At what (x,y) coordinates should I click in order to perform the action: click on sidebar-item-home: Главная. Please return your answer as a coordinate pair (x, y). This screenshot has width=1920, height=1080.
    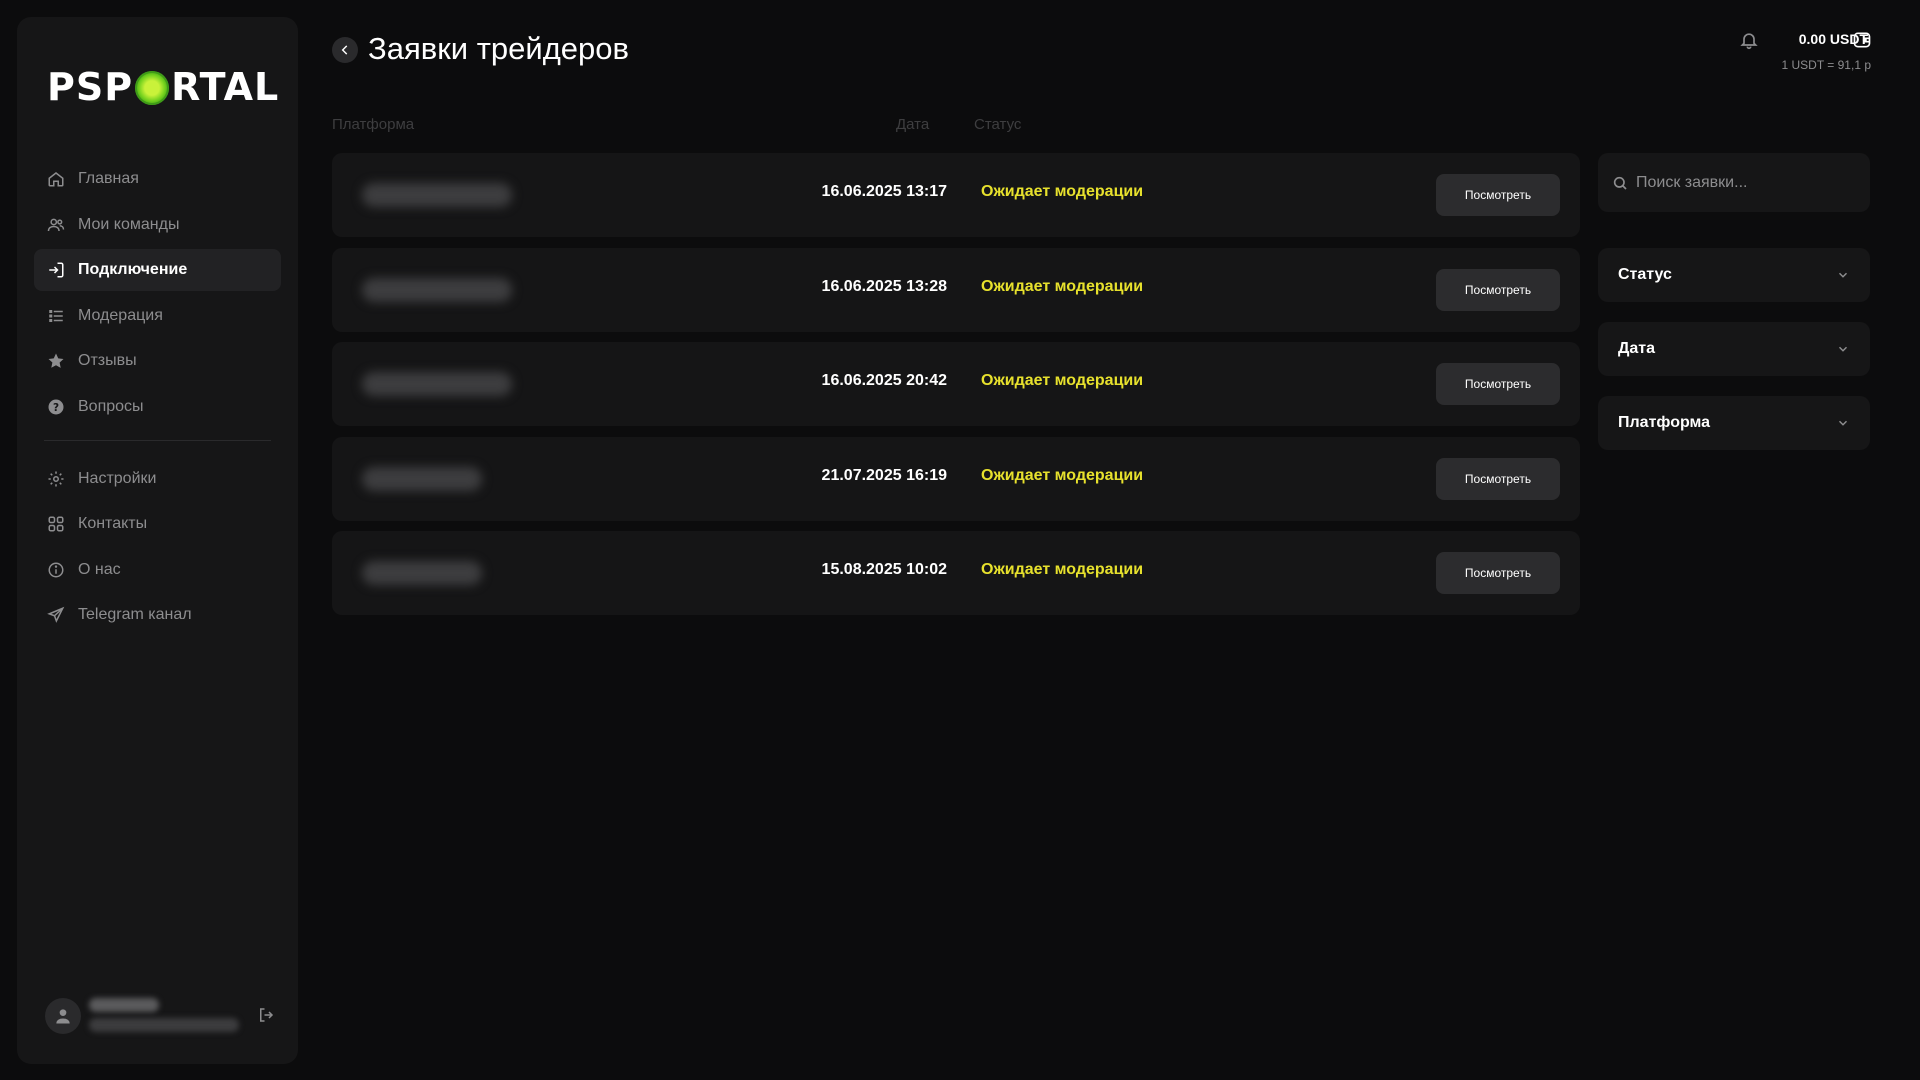
    Looking at the image, I should click on (157, 179).